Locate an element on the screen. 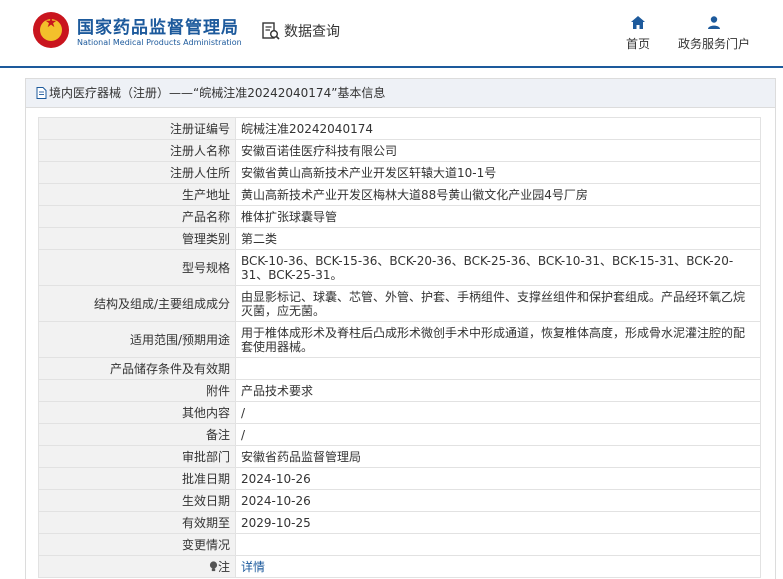 This screenshot has height=579, width=783. field-label: 其他内容 is located at coordinates (137, 412).